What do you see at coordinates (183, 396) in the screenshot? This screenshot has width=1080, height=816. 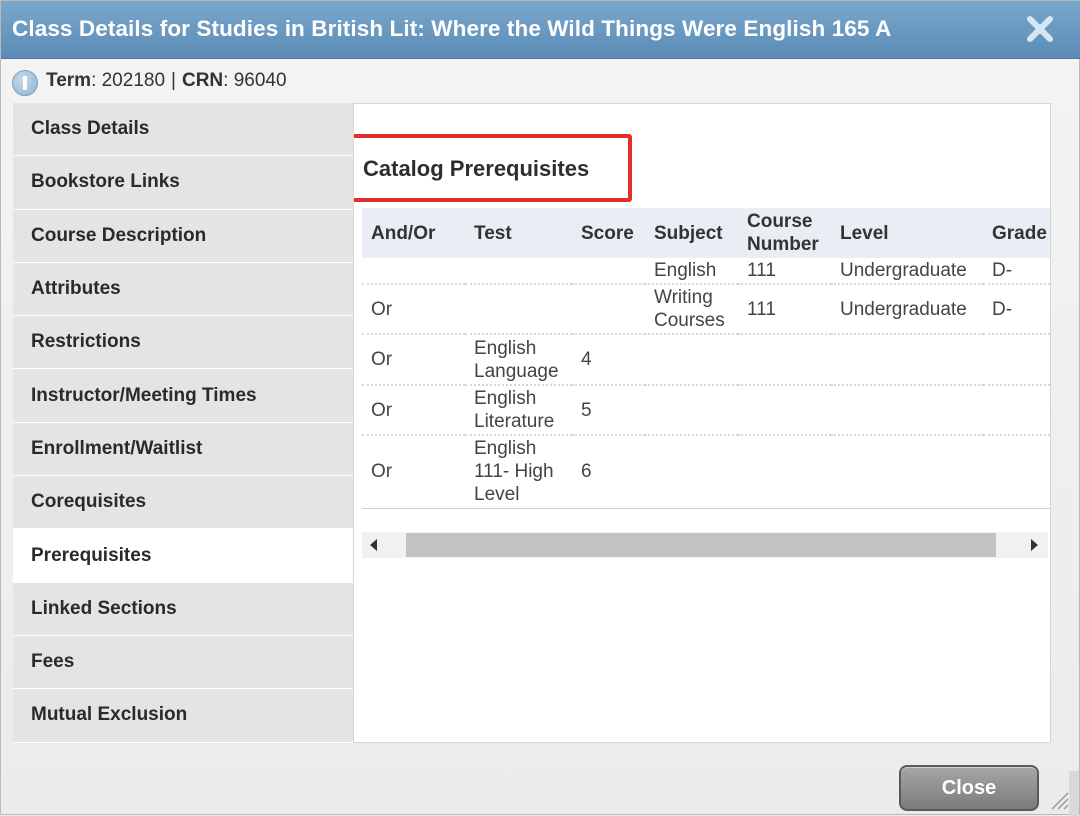 I see `sidebar-item-instructor-meeting-times: Instructor/Meeting Times` at bounding box center [183, 396].